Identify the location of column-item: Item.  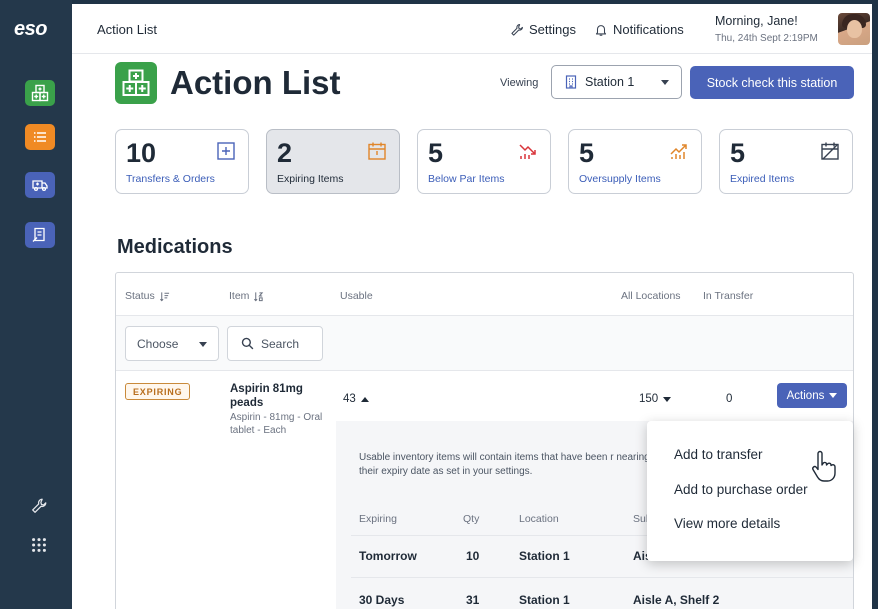
(246, 296).